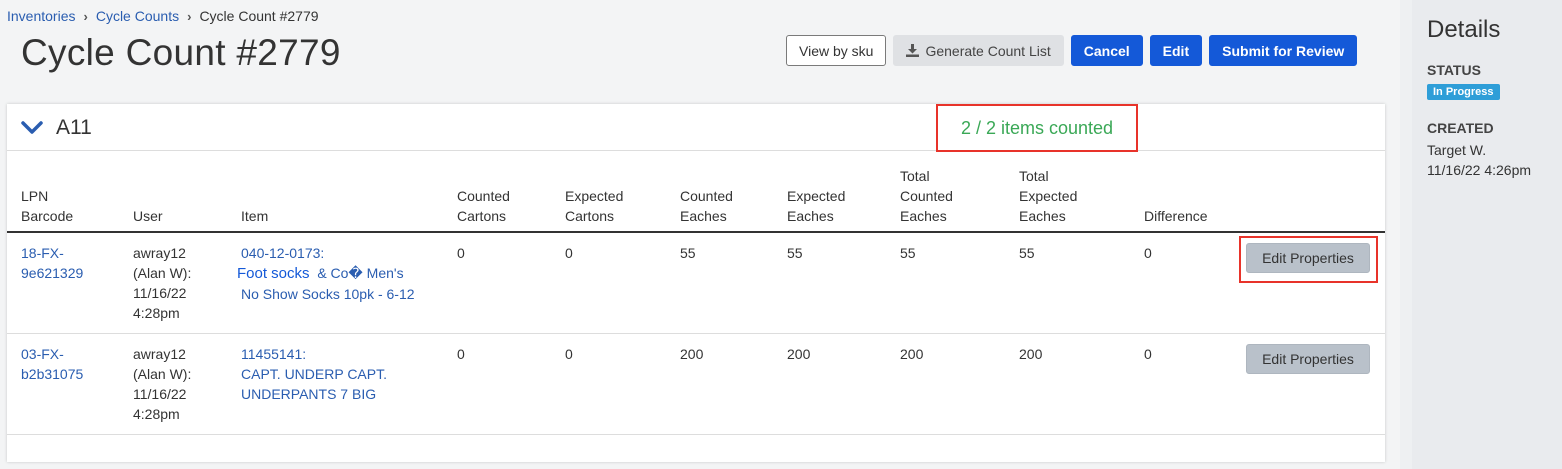 This screenshot has width=1562, height=469. What do you see at coordinates (1479, 170) in the screenshot?
I see `created-at: 11/16/22 4:26pm` at bounding box center [1479, 170].